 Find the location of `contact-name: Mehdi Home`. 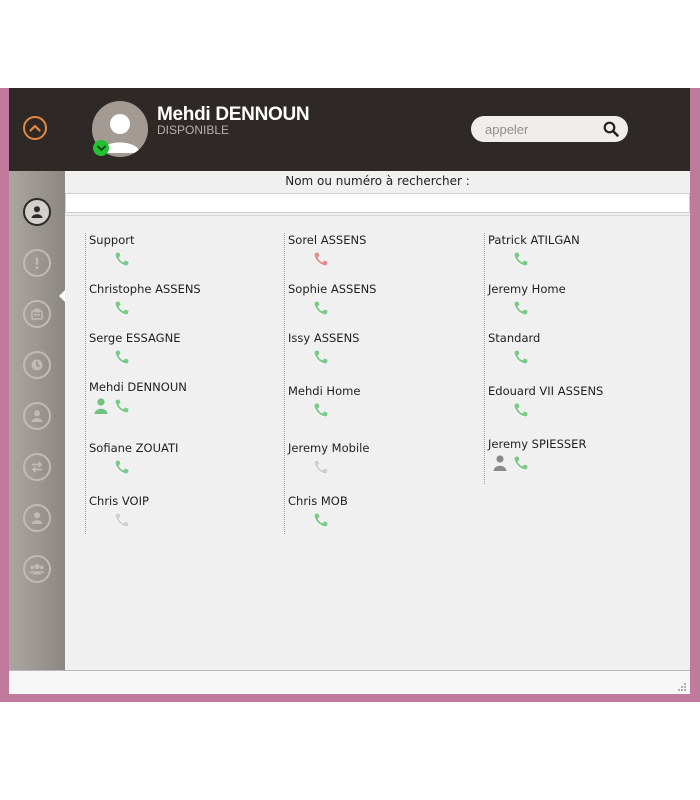

contact-name: Mehdi Home is located at coordinates (324, 391).